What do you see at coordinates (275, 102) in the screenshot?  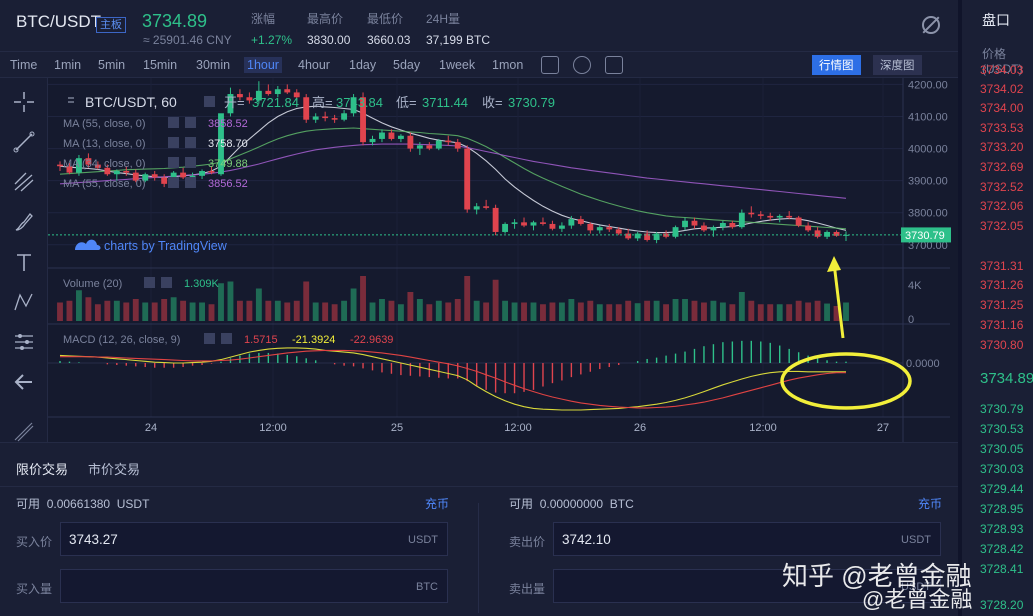 I see `ohlc-open: 3721.84` at bounding box center [275, 102].